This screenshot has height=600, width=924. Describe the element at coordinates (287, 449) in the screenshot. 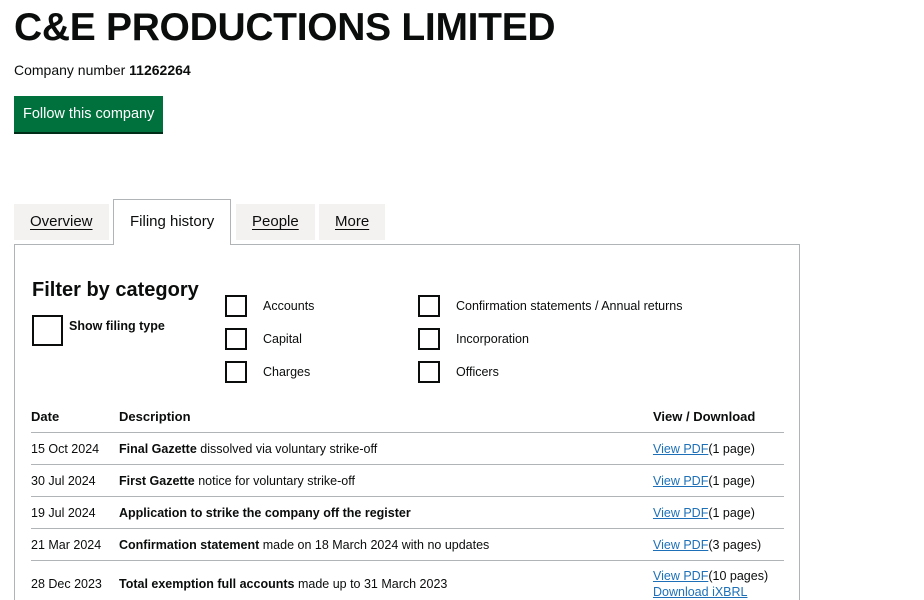

I see `filing-detail: dissolved via voluntary strike-off` at that location.